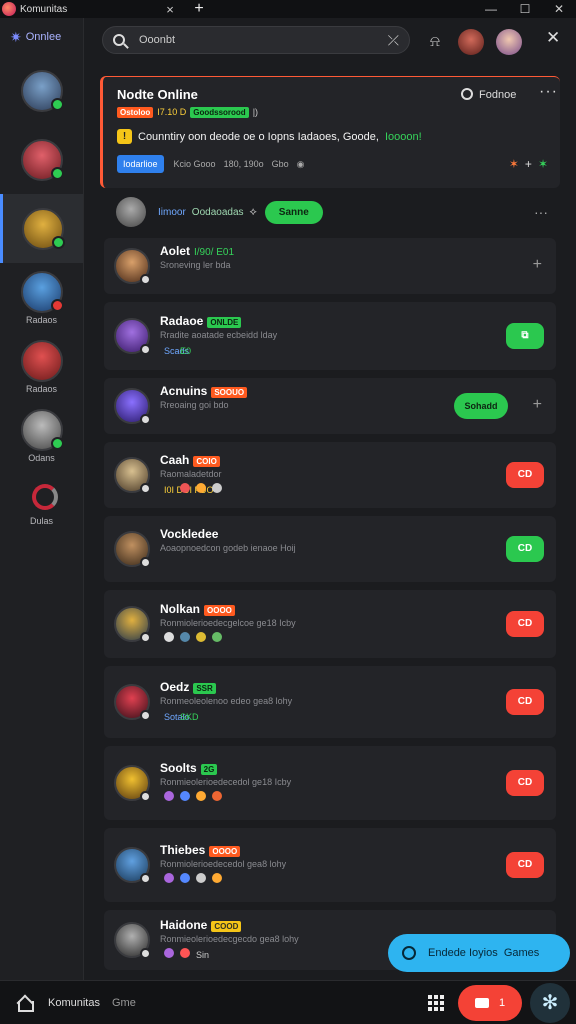 The image size is (576, 1024). Describe the element at coordinates (177, 351) in the screenshot. I see `friend-meta-label: Scads` at that location.